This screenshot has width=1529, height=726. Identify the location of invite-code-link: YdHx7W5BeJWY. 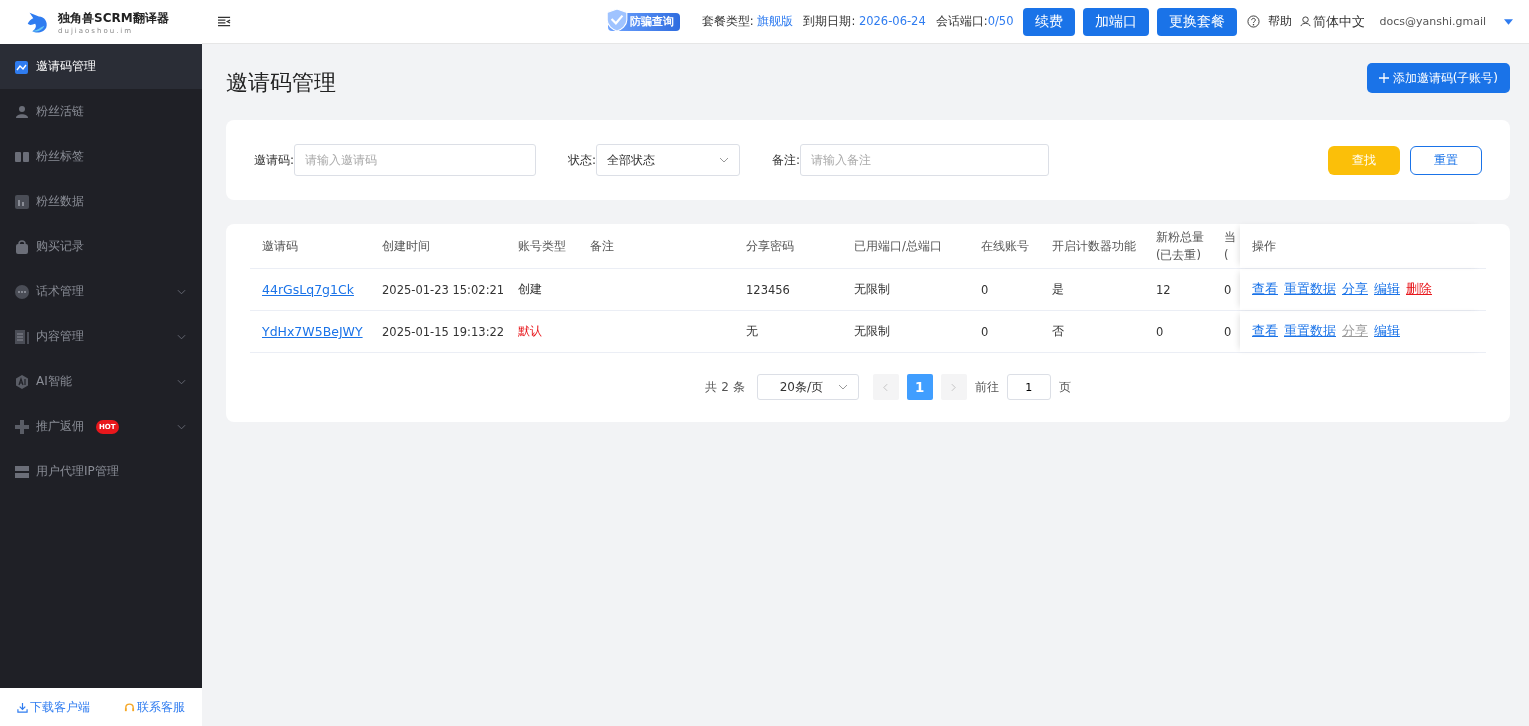
(312, 331).